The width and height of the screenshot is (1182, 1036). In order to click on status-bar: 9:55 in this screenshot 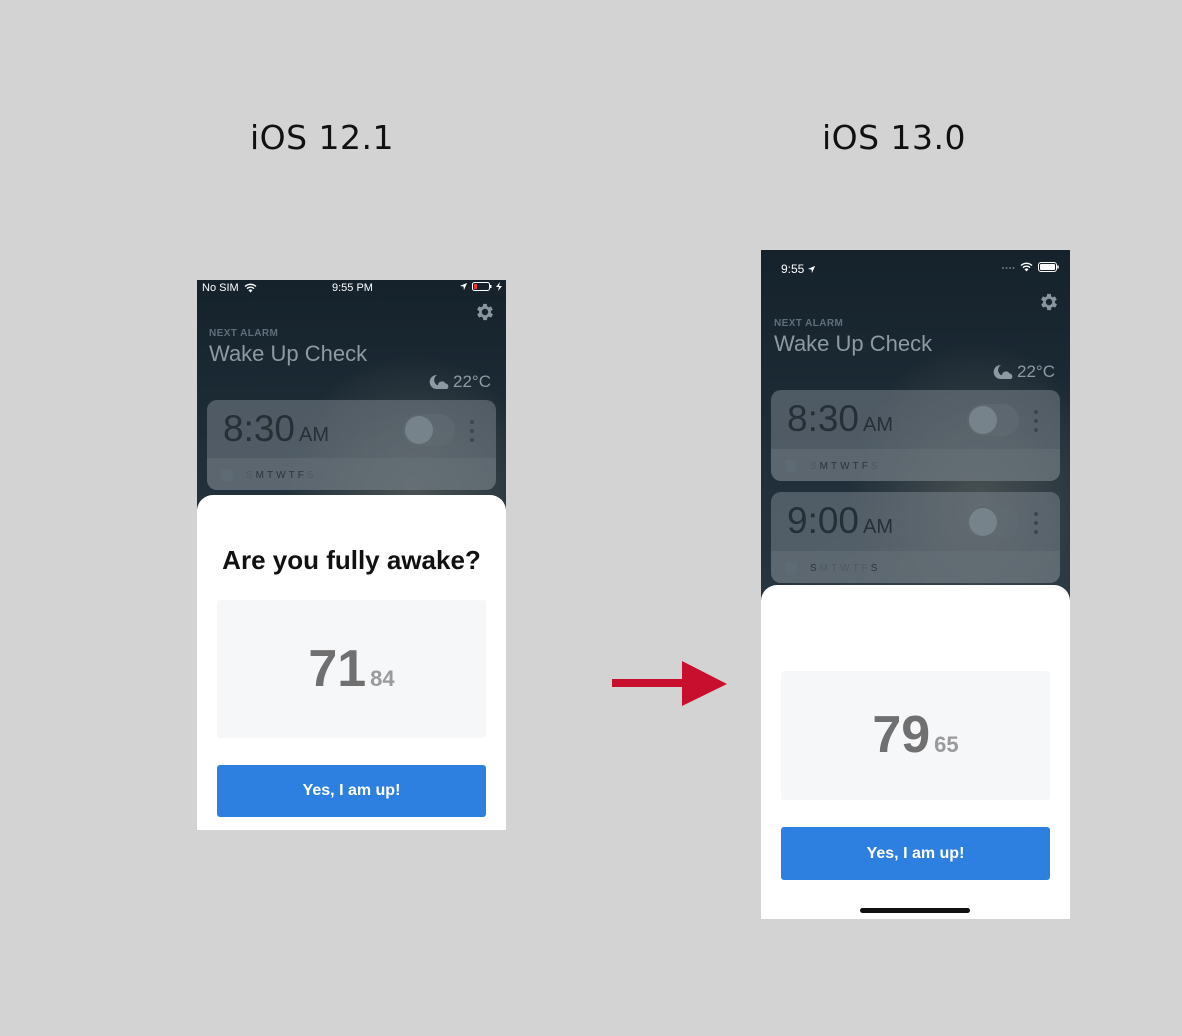, I will do `click(915, 270)`.